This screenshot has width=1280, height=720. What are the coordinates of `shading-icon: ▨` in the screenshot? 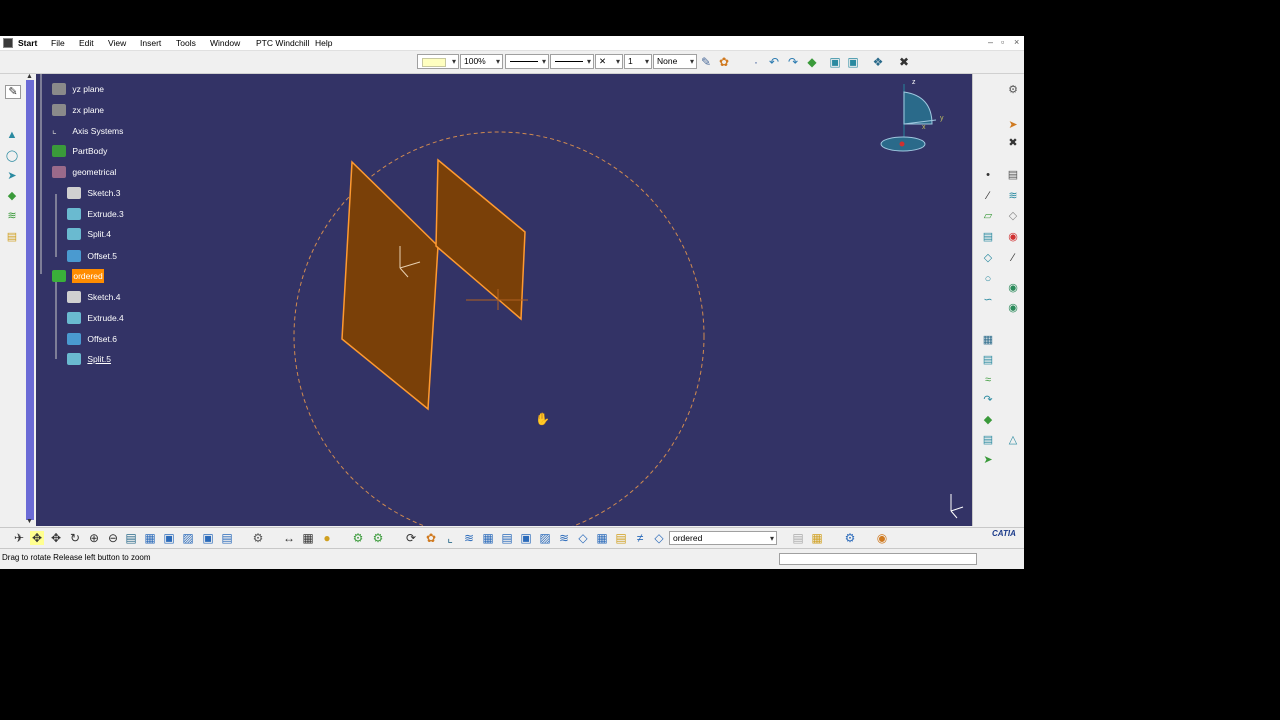 It's located at (188, 538).